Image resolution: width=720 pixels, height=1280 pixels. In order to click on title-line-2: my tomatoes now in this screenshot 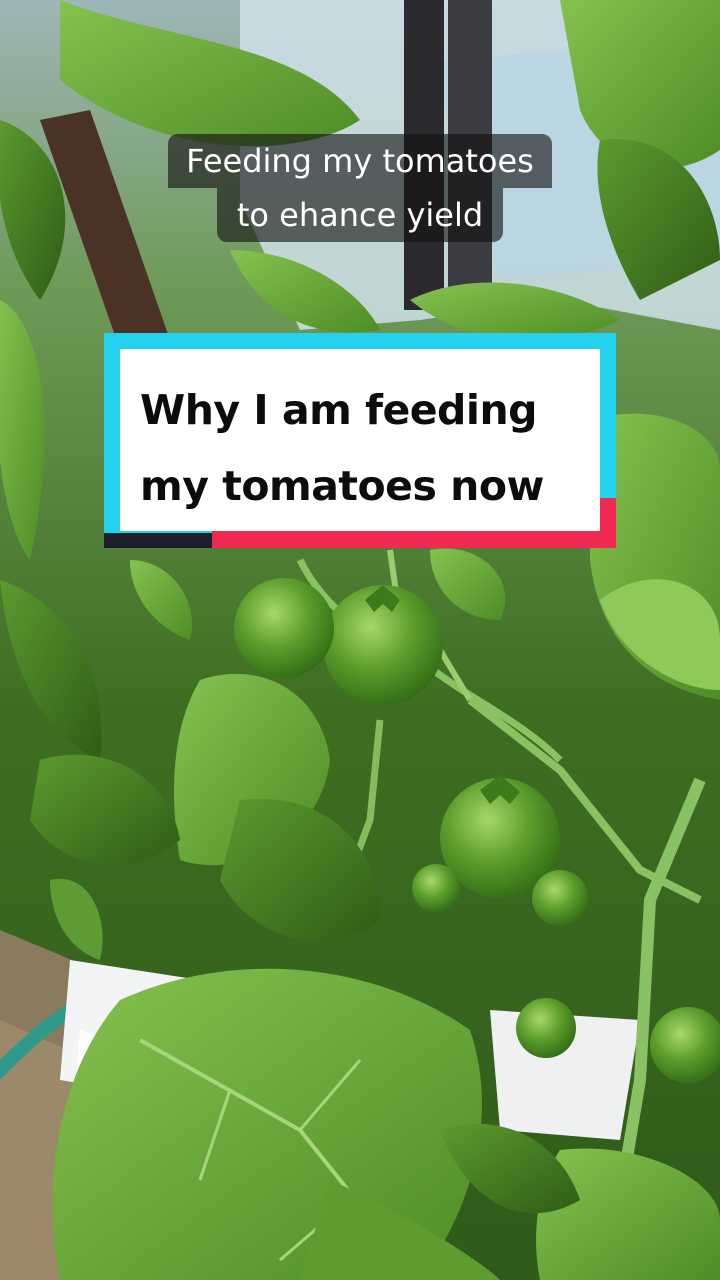, I will do `click(342, 486)`.